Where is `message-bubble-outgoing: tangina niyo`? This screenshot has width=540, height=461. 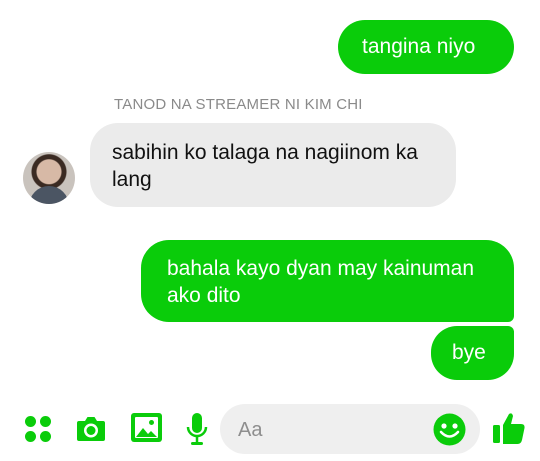
message-bubble-outgoing: tangina niyo is located at coordinates (426, 47).